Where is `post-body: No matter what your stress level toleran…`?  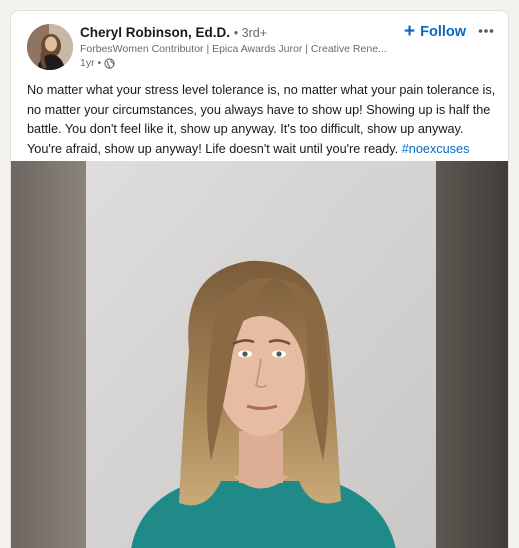
post-body: No matter what your stress level toleran… is located at coordinates (263, 120).